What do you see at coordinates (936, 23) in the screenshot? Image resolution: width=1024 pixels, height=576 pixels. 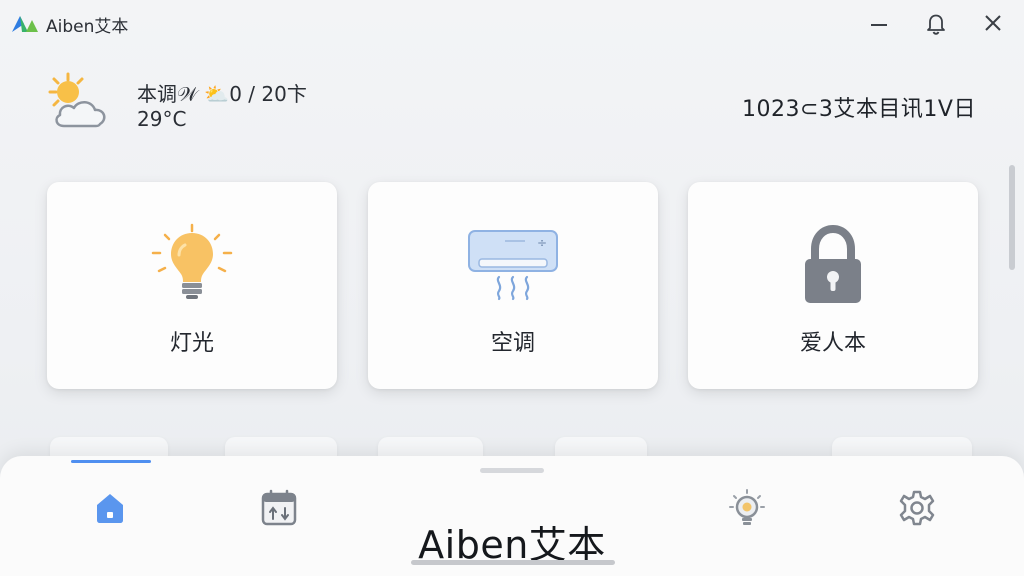 I see `bell-icon` at bounding box center [936, 23].